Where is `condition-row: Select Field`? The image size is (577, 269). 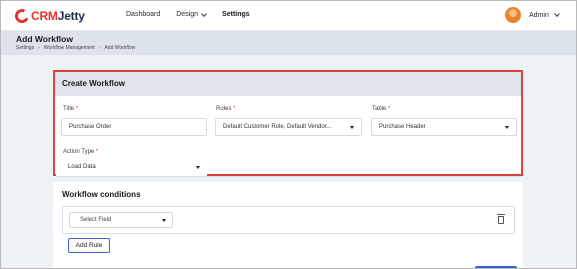 condition-row: Select Field is located at coordinates (288, 220).